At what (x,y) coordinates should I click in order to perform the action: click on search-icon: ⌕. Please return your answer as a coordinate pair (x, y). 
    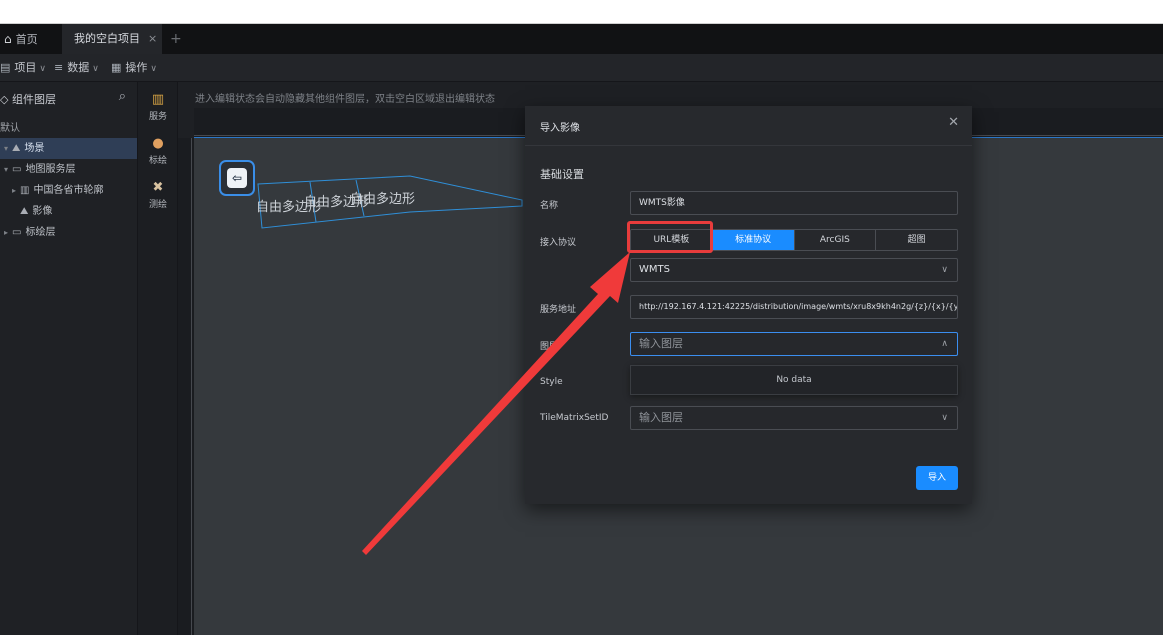
    Looking at the image, I should click on (122, 96).